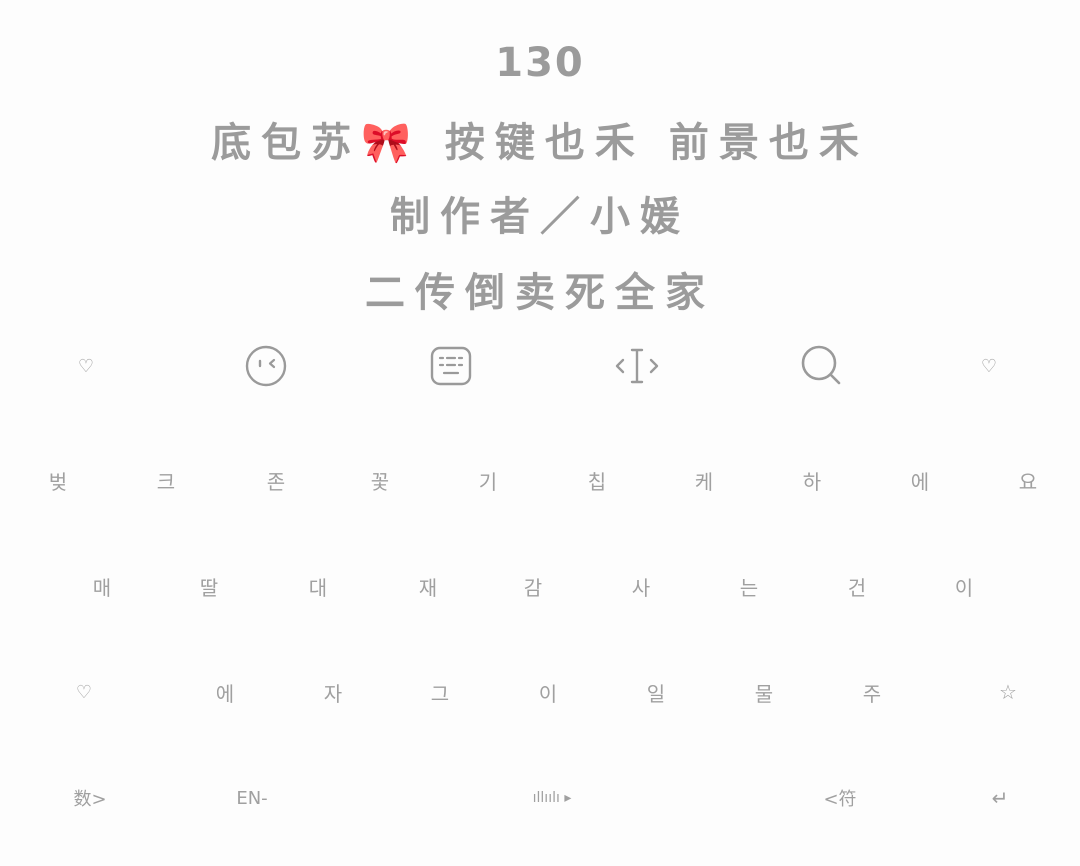  Describe the element at coordinates (90, 798) in the screenshot. I see `numbers-key: 数>` at that location.